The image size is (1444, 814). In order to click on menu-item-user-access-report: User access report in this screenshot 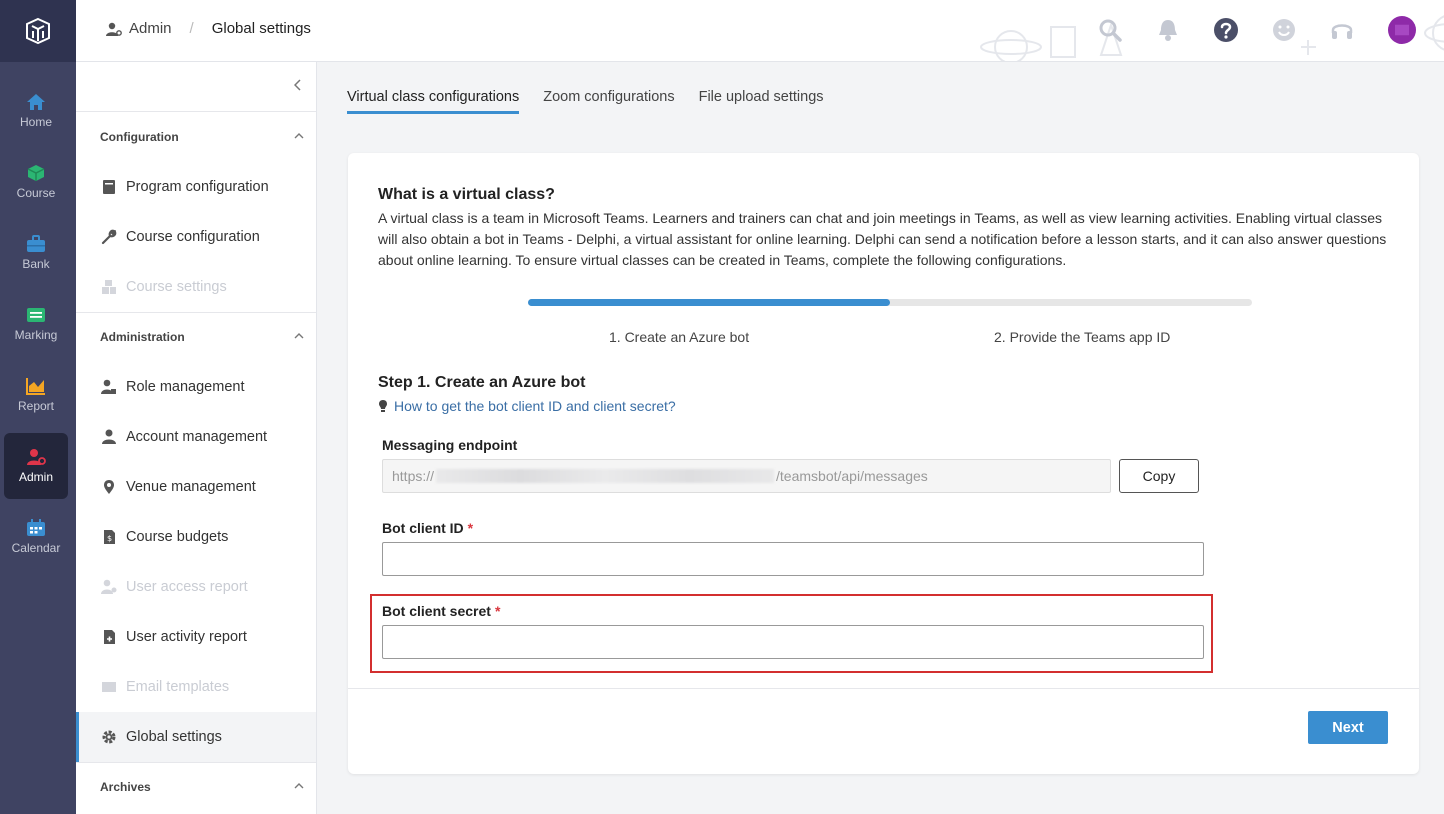, I will do `click(196, 587)`.